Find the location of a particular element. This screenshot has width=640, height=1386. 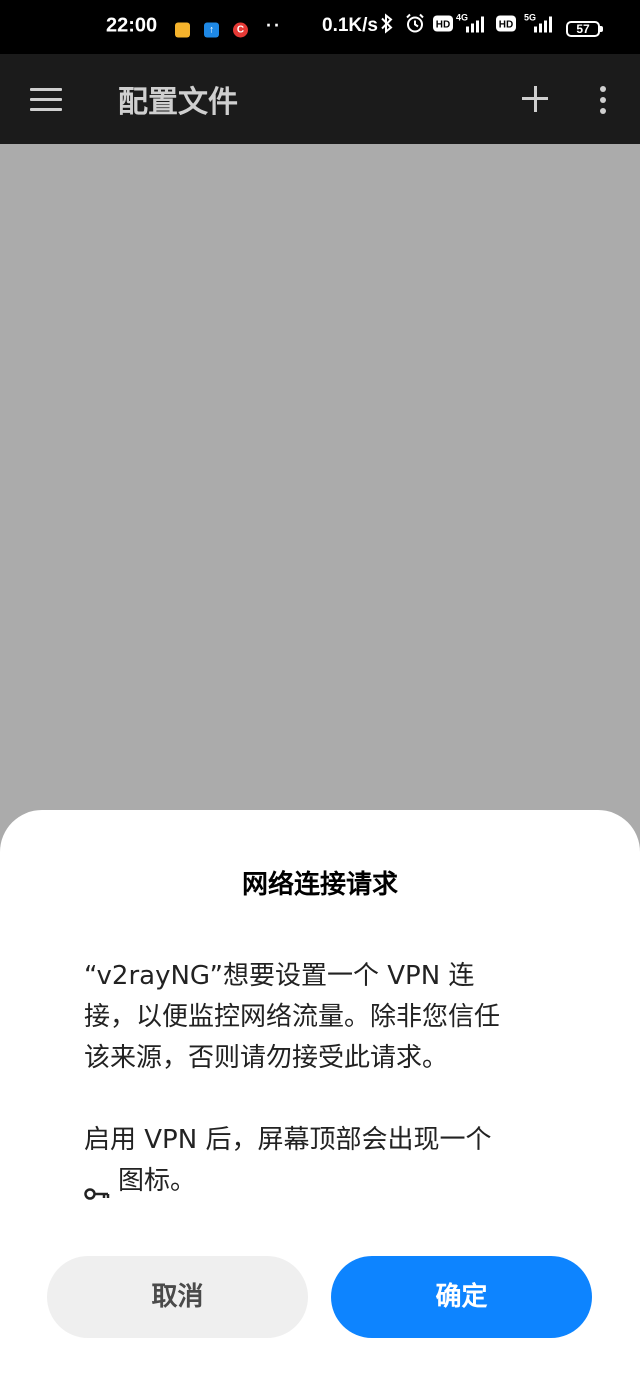

message-notification-icon is located at coordinates (182, 30).